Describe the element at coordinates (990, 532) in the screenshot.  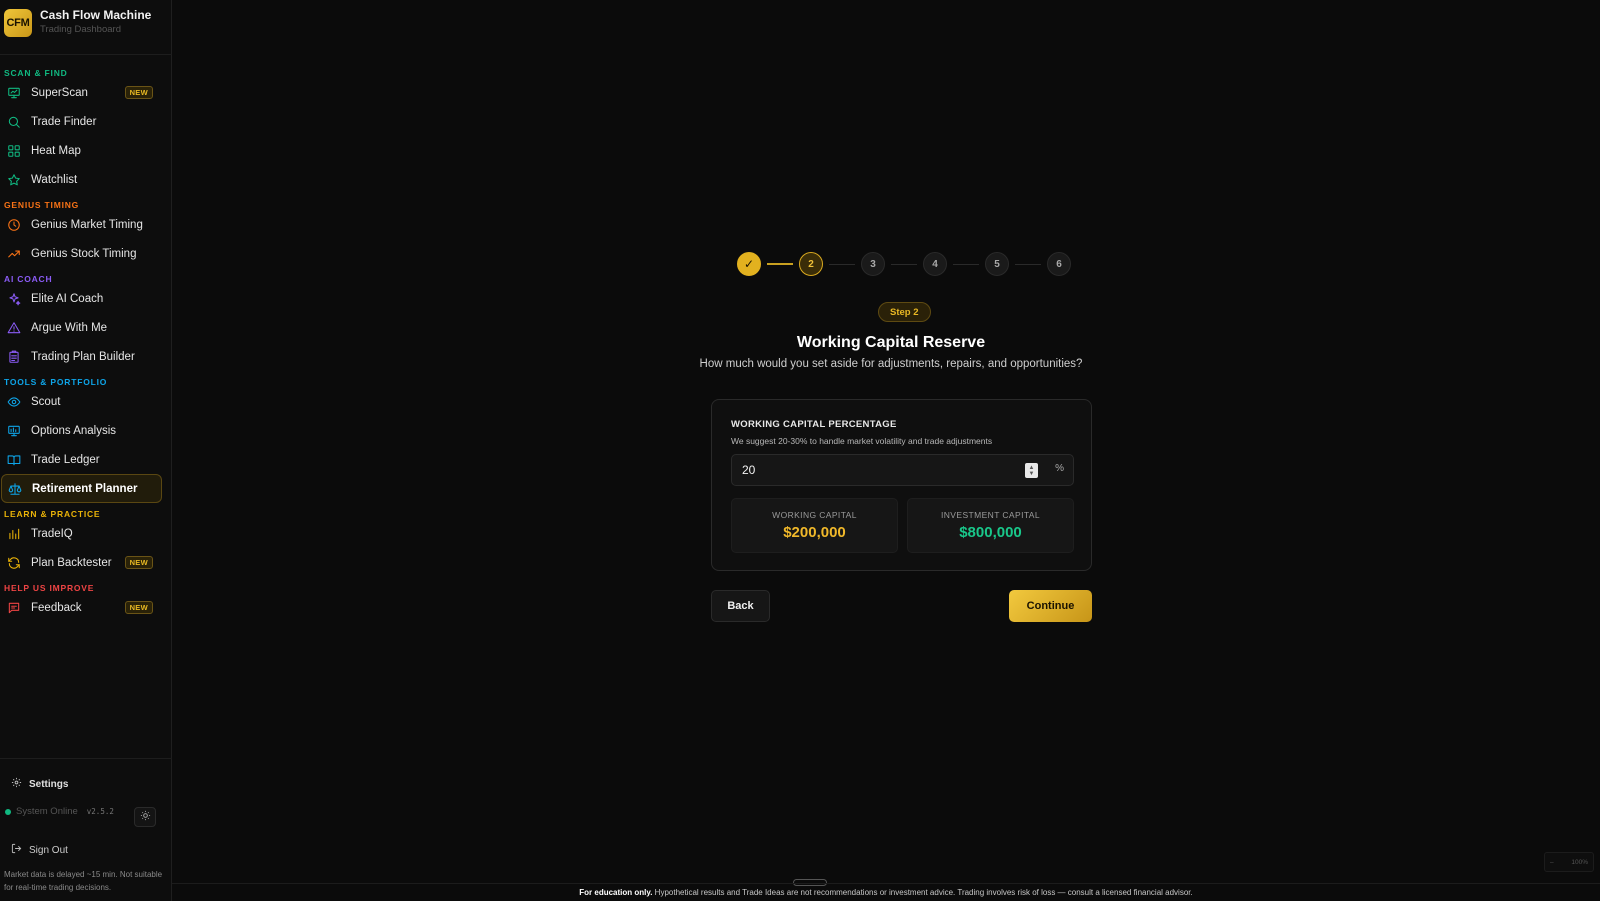
I see `investment-capital-value: $800,000` at that location.